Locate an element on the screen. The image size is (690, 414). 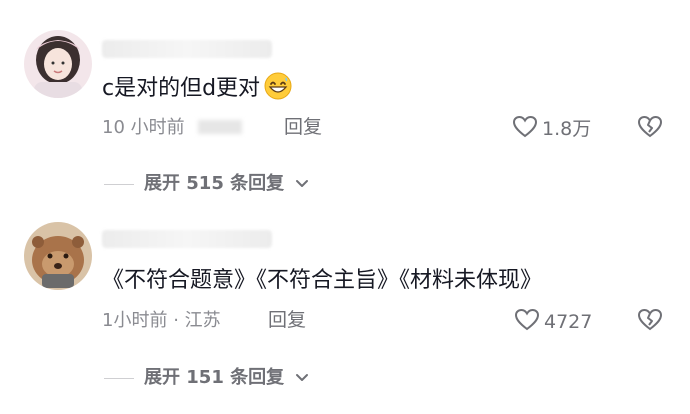
expand-replies-button: 展开 515 条回复 is located at coordinates (207, 184).